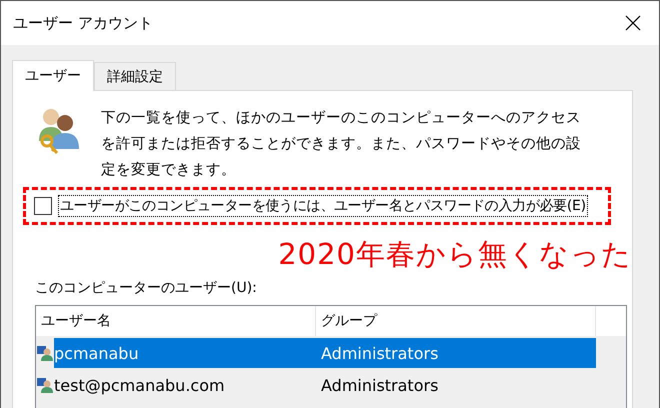 The height and width of the screenshot is (408, 660). I want to click on description-text: 下の一覧を使って、ほかのユーザーのこのコンピューターへのアクセスを許可または拒否することができます。また、パスワードやその他の設定を変更できます。, so click(341, 144).